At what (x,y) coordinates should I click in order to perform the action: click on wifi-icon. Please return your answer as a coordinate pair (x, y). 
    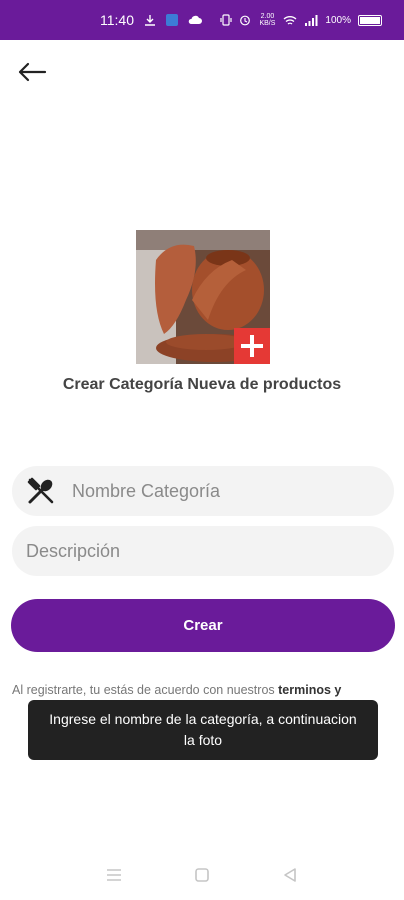
    Looking at the image, I should click on (290, 20).